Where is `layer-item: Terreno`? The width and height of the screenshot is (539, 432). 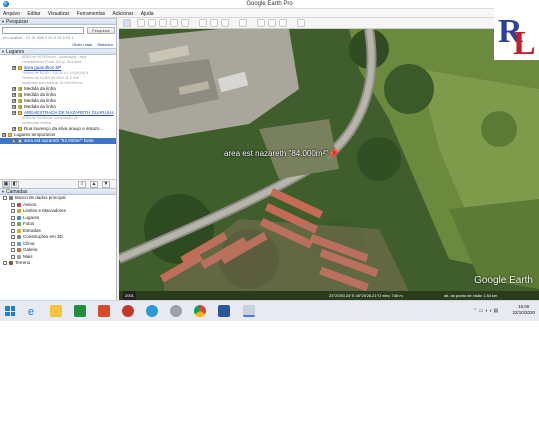 layer-item: Terreno is located at coordinates (58, 263).